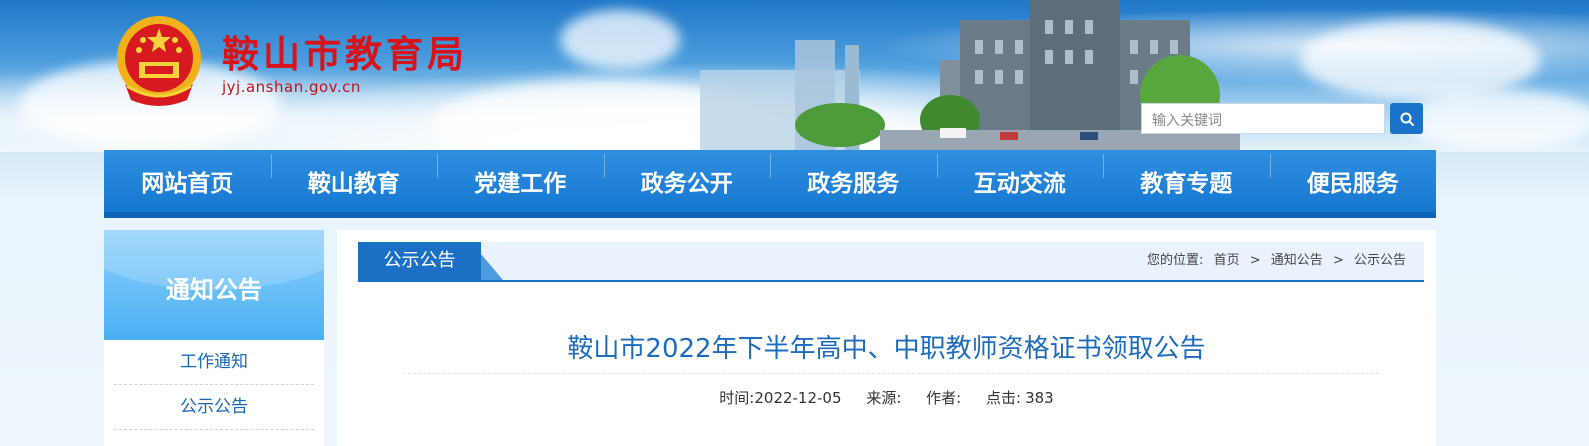 Image resolution: width=1589 pixels, height=446 pixels. What do you see at coordinates (853, 176) in the screenshot?
I see `nav-item-government-services: 政务服务` at bounding box center [853, 176].